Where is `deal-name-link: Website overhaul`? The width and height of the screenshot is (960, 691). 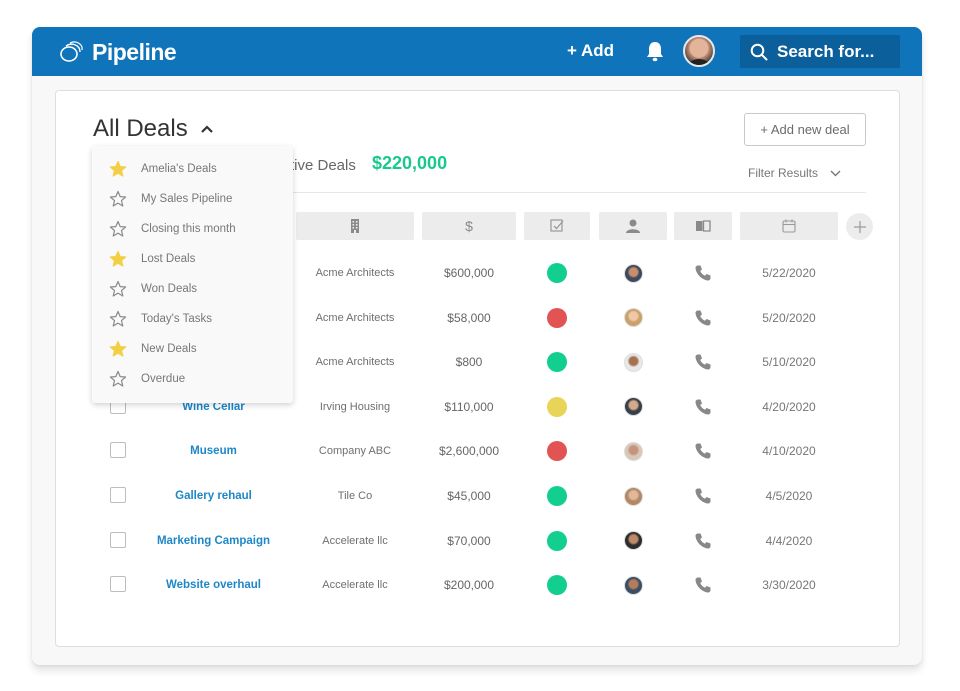 deal-name-link: Website overhaul is located at coordinates (213, 585).